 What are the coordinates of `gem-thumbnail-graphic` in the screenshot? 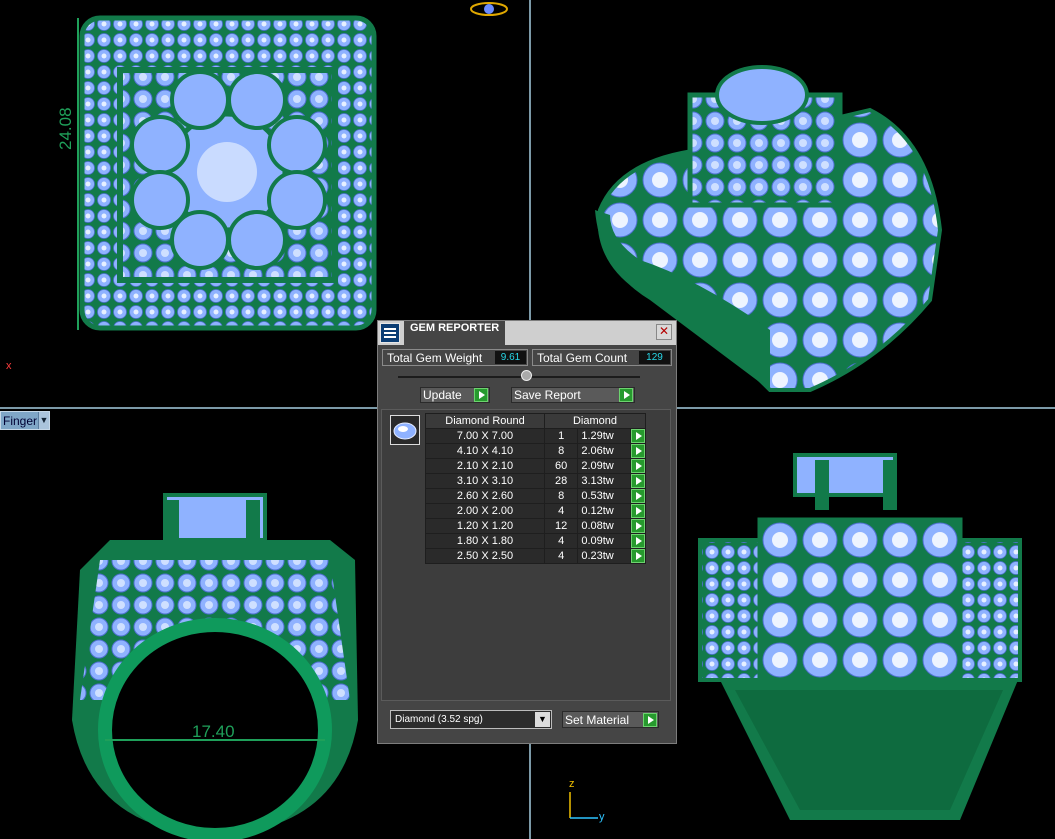 It's located at (405, 431).